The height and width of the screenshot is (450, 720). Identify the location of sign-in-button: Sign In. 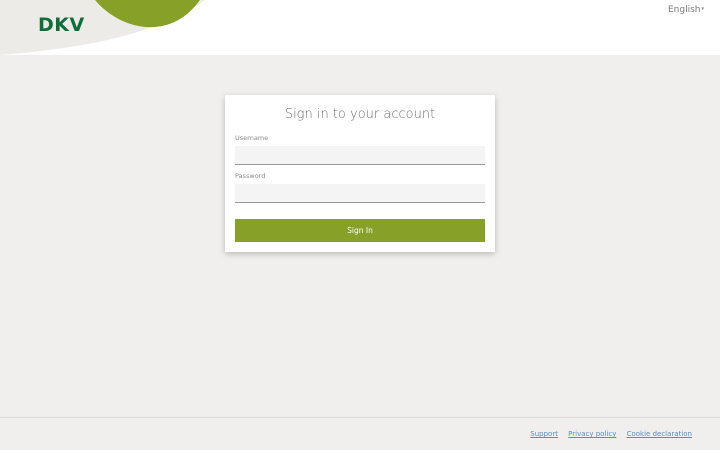
(360, 230).